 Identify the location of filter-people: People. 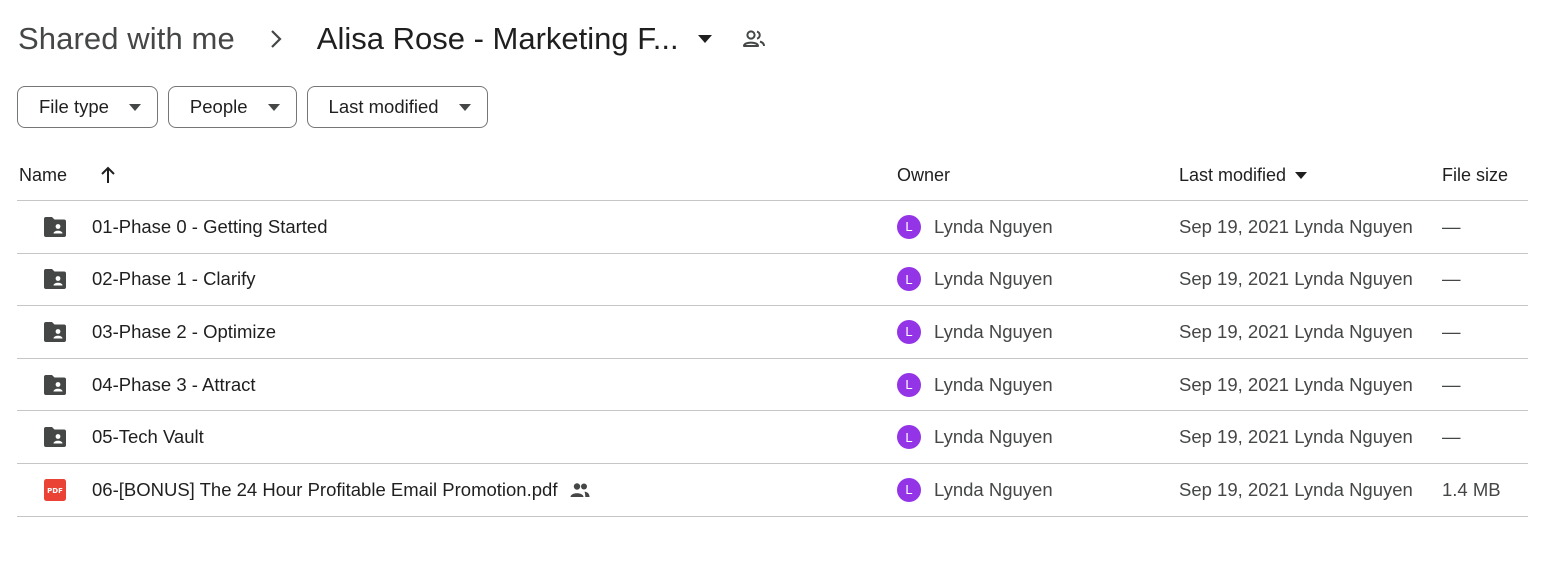
(232, 107).